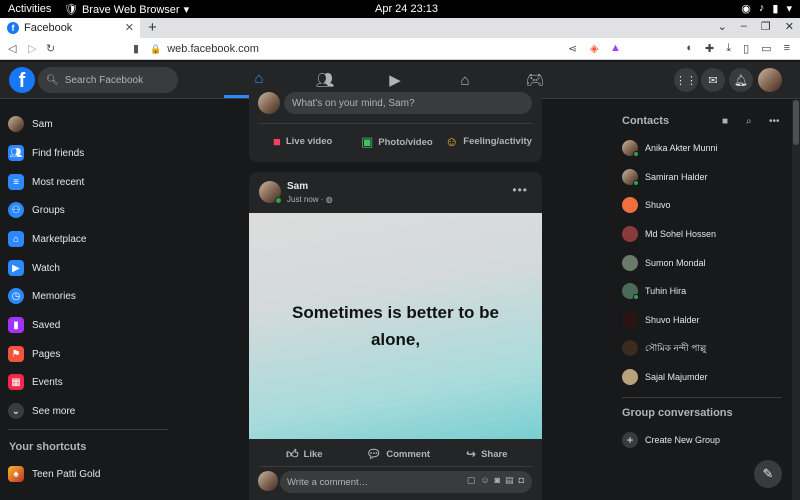 The width and height of the screenshot is (800, 500). Describe the element at coordinates (789, 9) in the screenshot. I see `power-menu-icon: ▾` at that location.